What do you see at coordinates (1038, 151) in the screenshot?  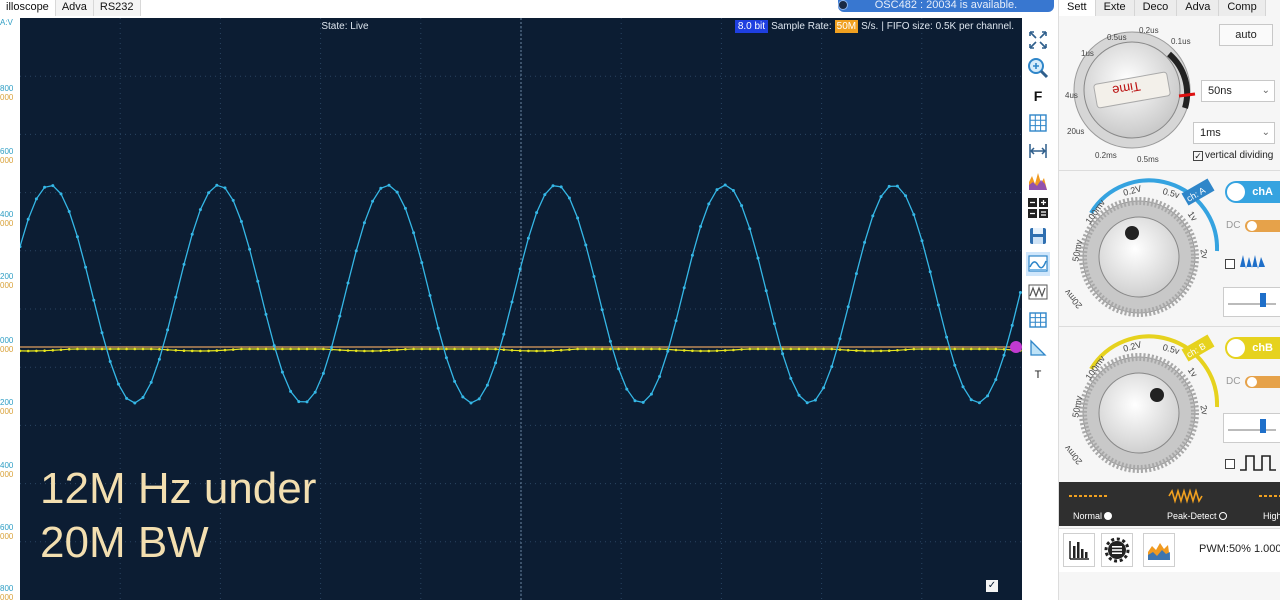 I see `measure-icon` at bounding box center [1038, 151].